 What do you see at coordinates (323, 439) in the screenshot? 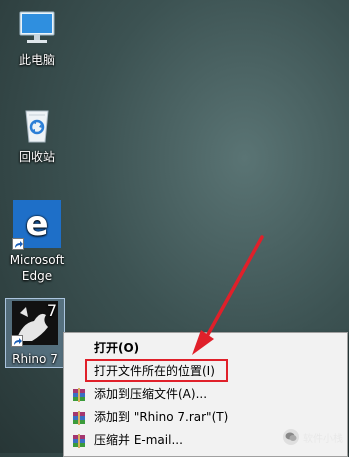
I see `watermark-text: 软件小栈` at bounding box center [323, 439].